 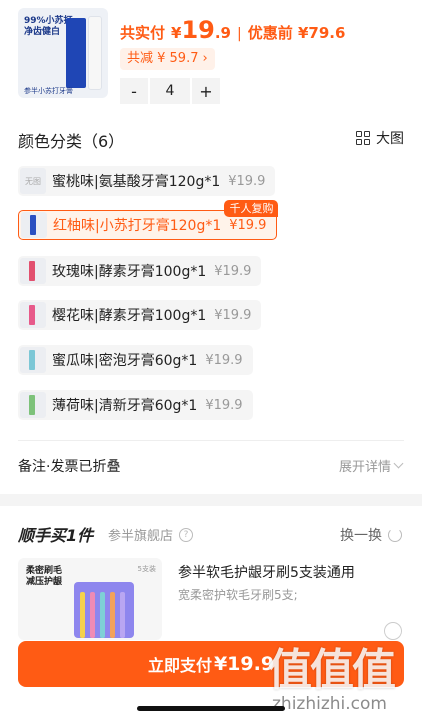 What do you see at coordinates (44, 582) in the screenshot?
I see `brush-line-2: 减压护龈` at bounding box center [44, 582].